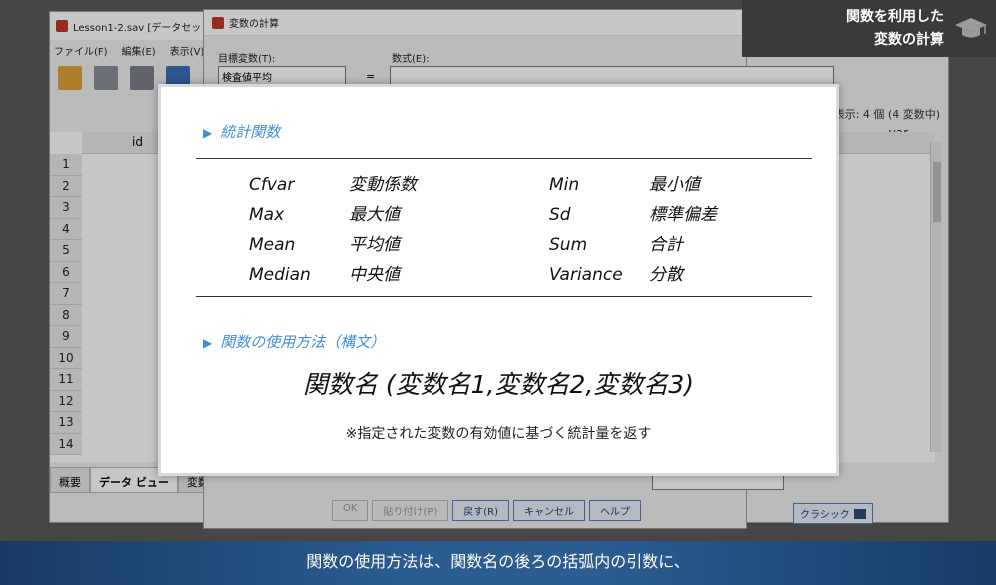  I want to click on function-desc: 平均値, so click(374, 245).